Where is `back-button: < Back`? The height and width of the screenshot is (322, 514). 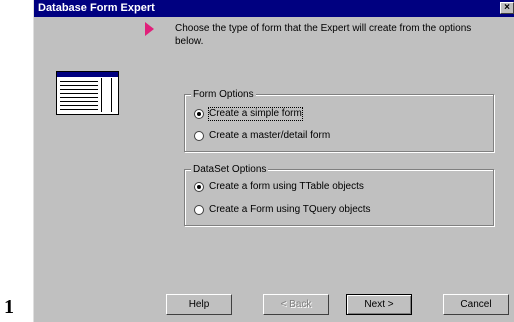 back-button: < Back is located at coordinates (296, 304).